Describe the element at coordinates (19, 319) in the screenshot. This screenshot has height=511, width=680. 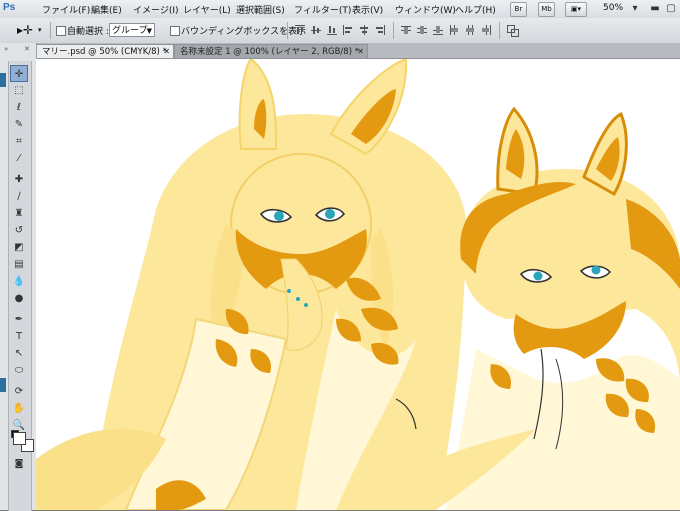
I see `pen-tool-icon: ✒` at that location.